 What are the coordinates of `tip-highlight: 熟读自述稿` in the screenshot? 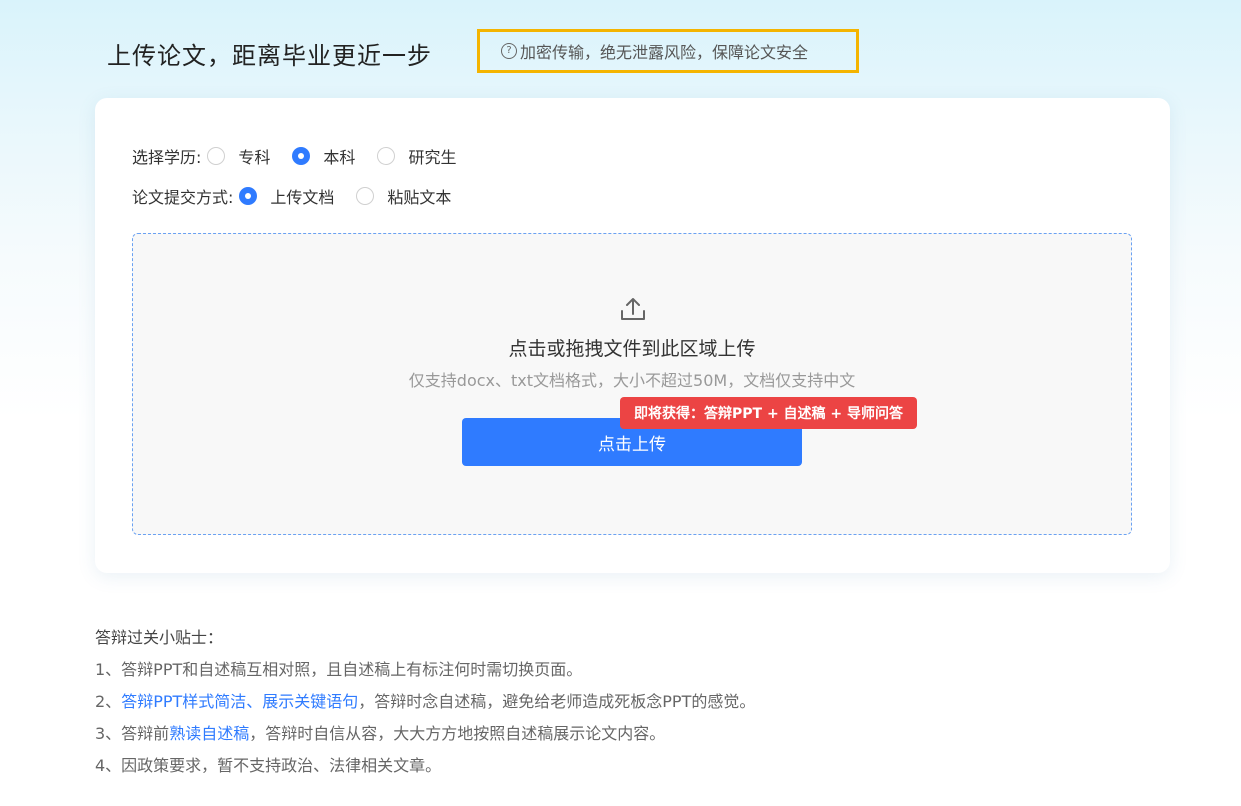 It's located at (209, 733).